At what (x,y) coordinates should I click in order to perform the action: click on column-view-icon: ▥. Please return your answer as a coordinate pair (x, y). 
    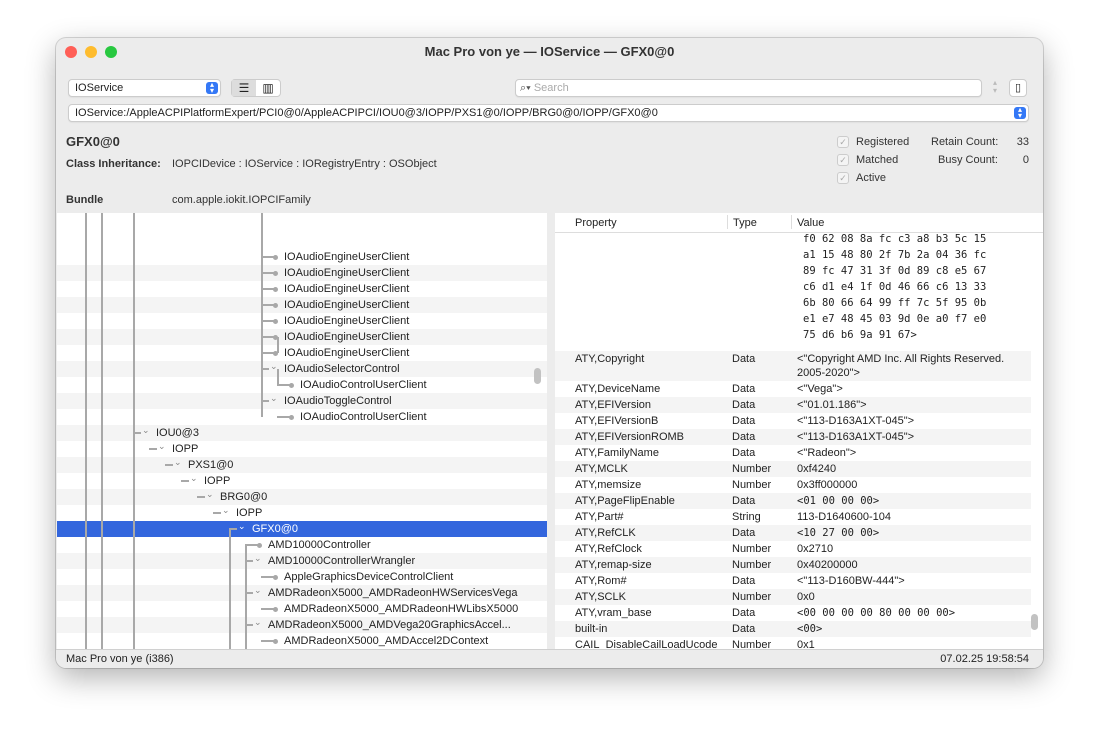
    Looking at the image, I should click on (268, 88).